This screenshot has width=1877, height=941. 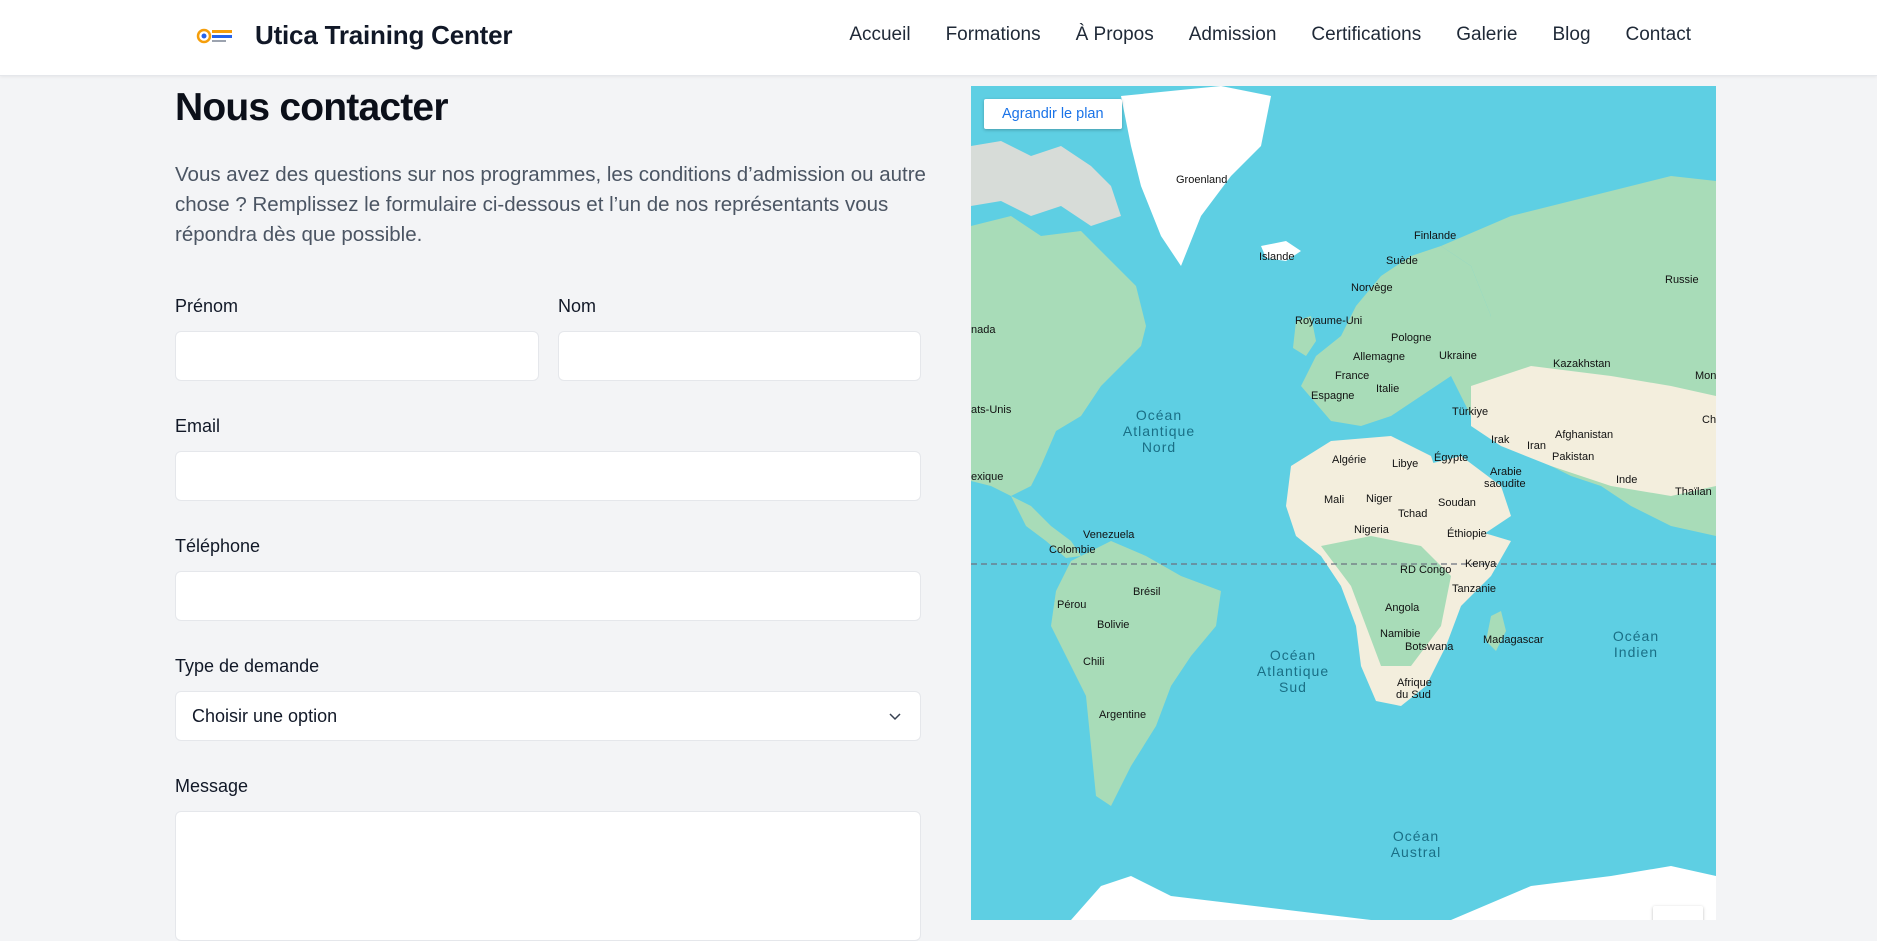 What do you see at coordinates (218, 546) in the screenshot?
I see `phone-label: Téléphone` at bounding box center [218, 546].